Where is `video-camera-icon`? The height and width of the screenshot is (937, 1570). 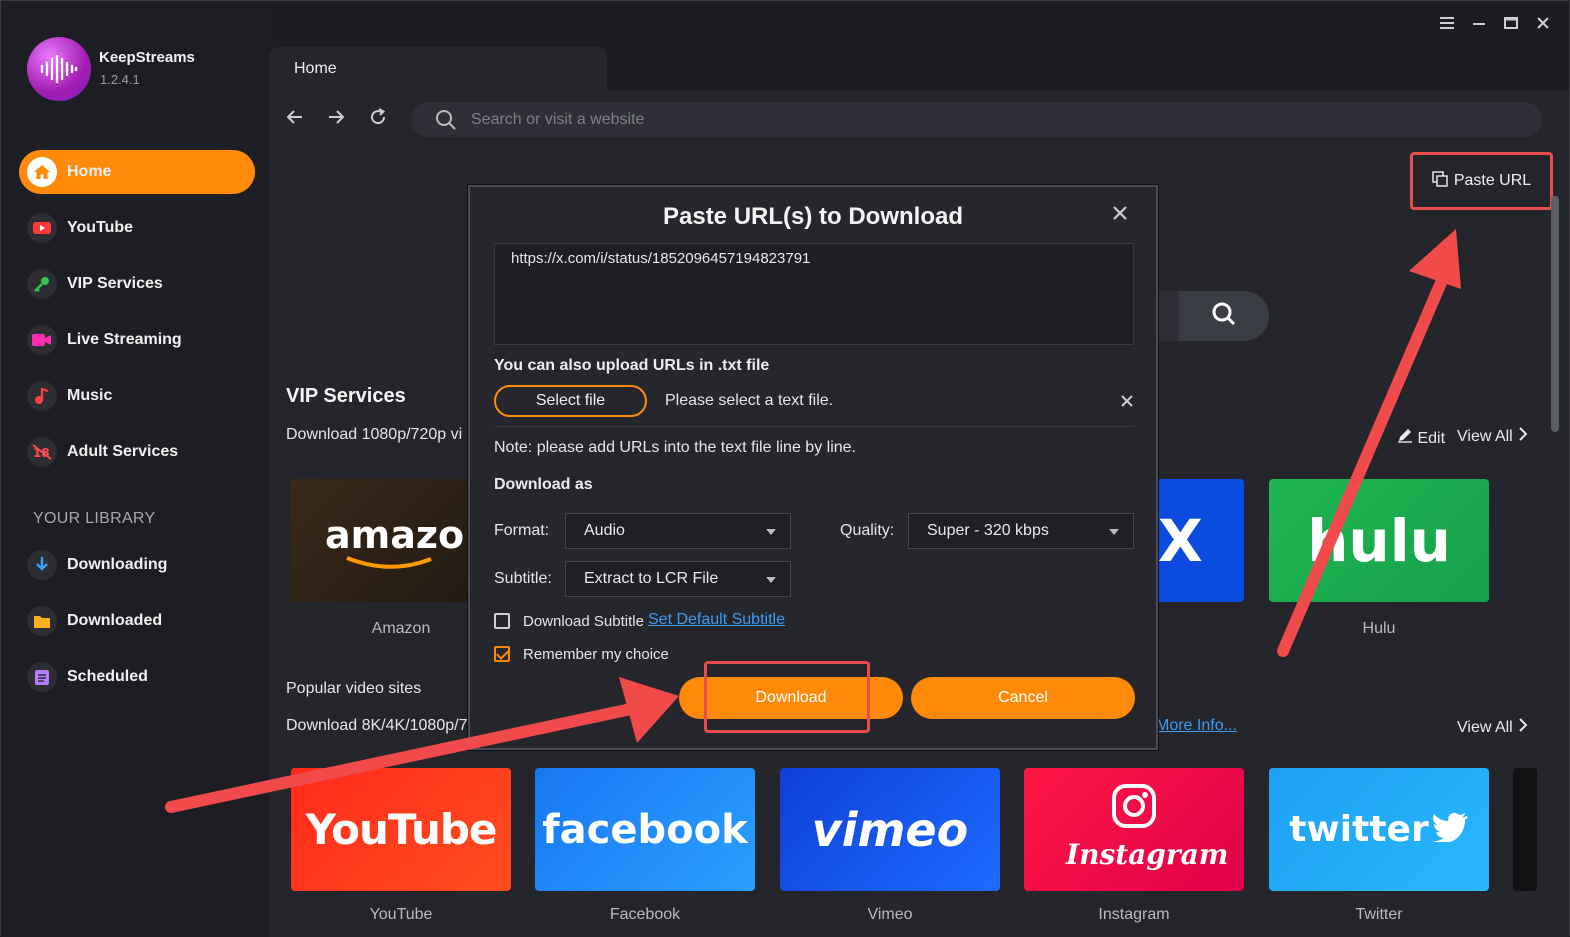
video-camera-icon is located at coordinates (42, 340).